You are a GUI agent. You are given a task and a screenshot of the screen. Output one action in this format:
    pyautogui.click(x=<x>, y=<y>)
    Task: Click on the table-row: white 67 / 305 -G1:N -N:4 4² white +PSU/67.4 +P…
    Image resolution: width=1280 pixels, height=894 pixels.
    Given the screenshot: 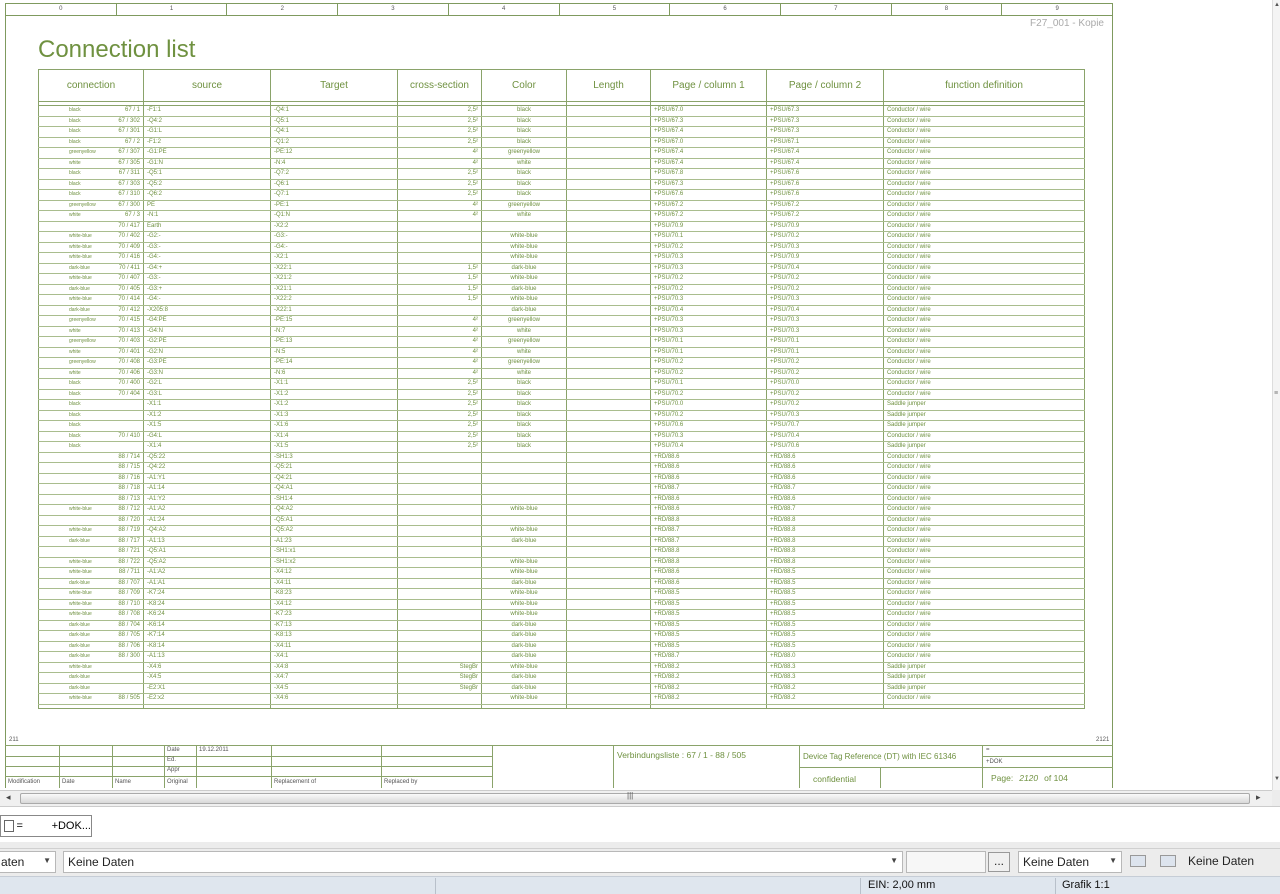 What is the action you would take?
    pyautogui.click(x=561, y=163)
    